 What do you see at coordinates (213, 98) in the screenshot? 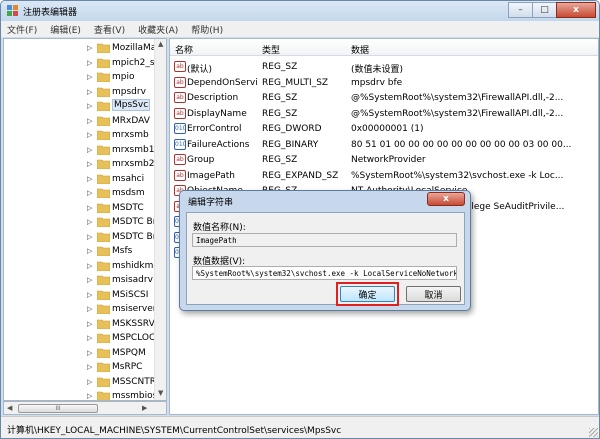
I see `value-name: Description` at bounding box center [213, 98].